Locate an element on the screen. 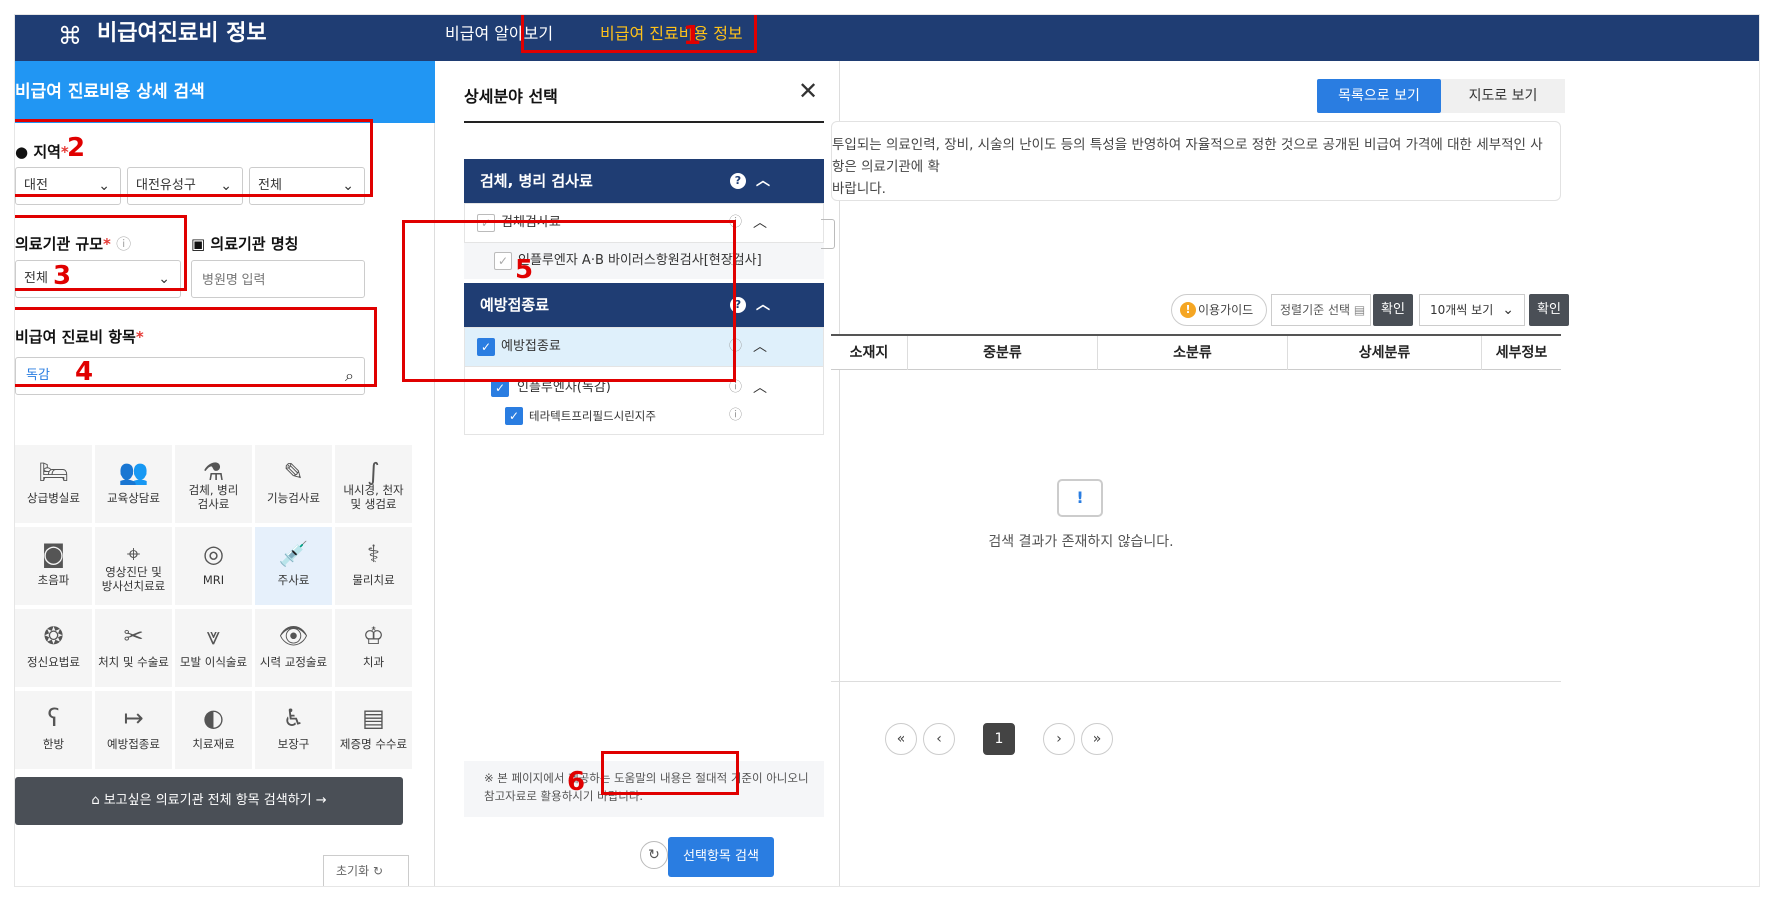  tile-endoscope: ∫ 내시경, 천자 및 생검료 is located at coordinates (373, 484).